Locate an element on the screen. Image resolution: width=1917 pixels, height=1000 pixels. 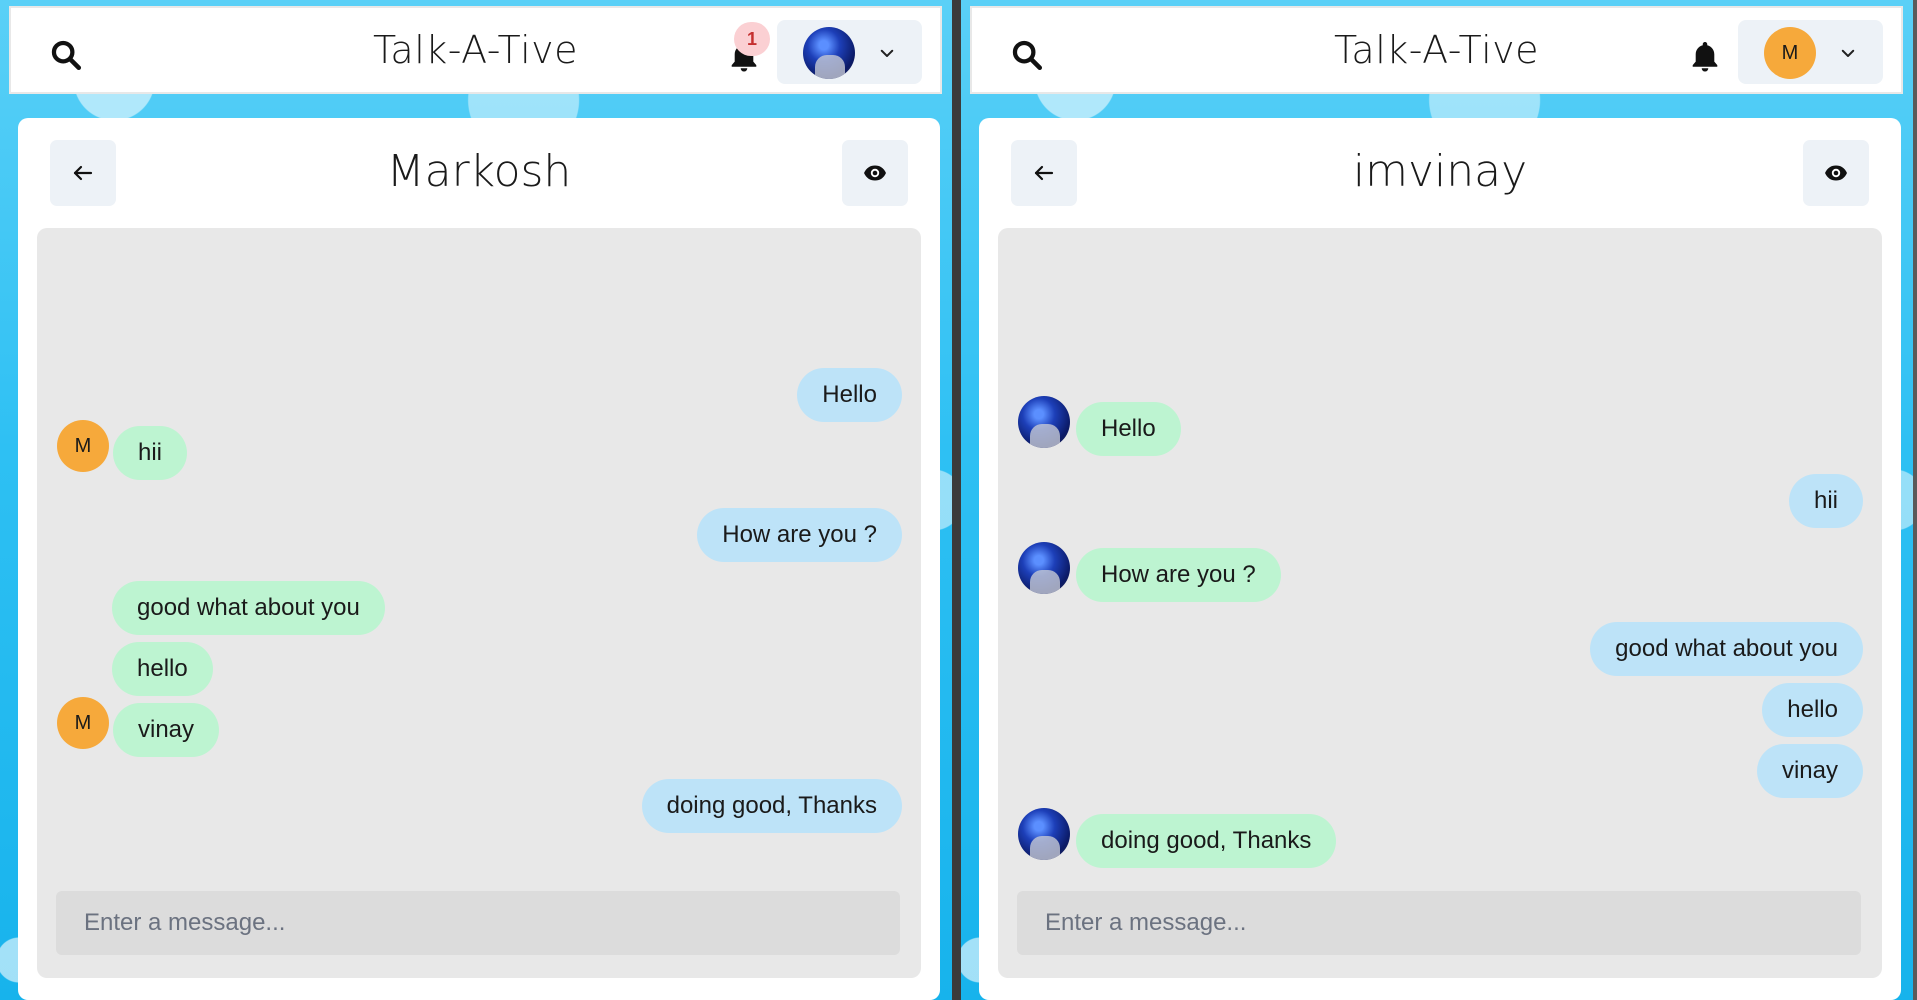
user-avatar: M is located at coordinates (1790, 53).